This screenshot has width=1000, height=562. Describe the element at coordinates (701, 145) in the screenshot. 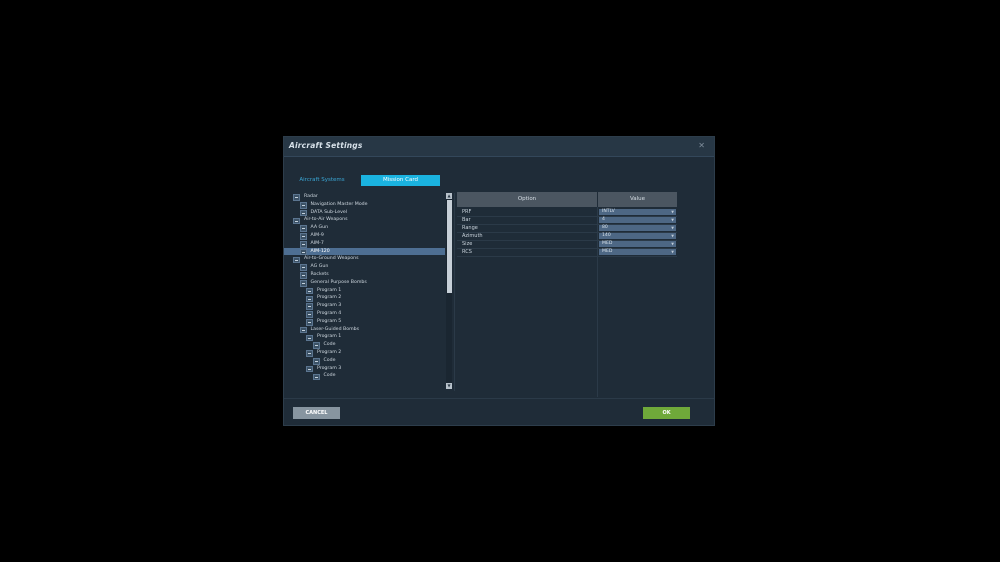

I see `close-icon: ✕` at that location.